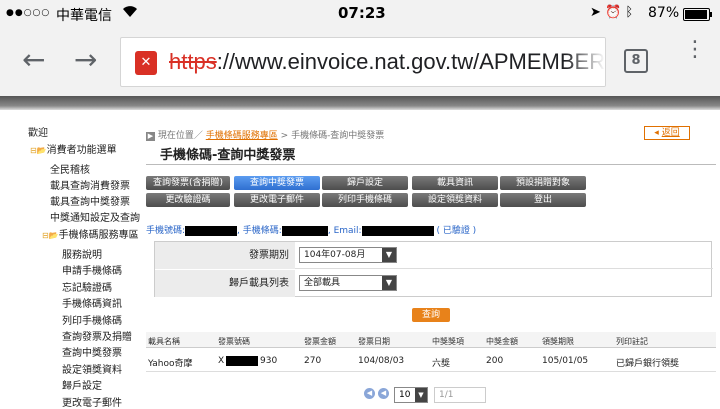 This screenshot has height=409, width=720. I want to click on table-cell: Yahoo奇摩, so click(170, 364).